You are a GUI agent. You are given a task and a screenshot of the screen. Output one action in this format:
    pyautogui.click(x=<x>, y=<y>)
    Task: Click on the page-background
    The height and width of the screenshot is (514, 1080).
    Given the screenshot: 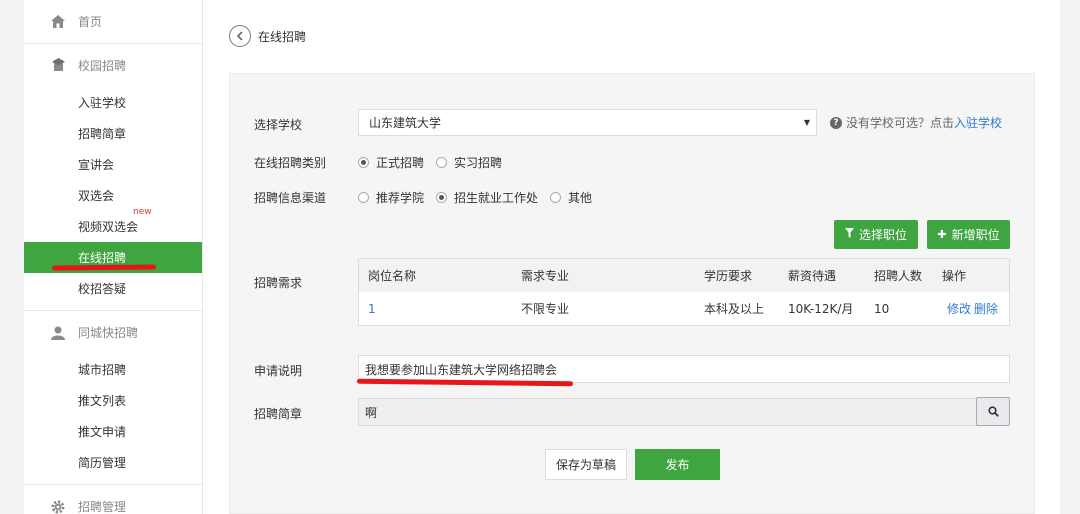 What is the action you would take?
    pyautogui.click(x=1070, y=257)
    